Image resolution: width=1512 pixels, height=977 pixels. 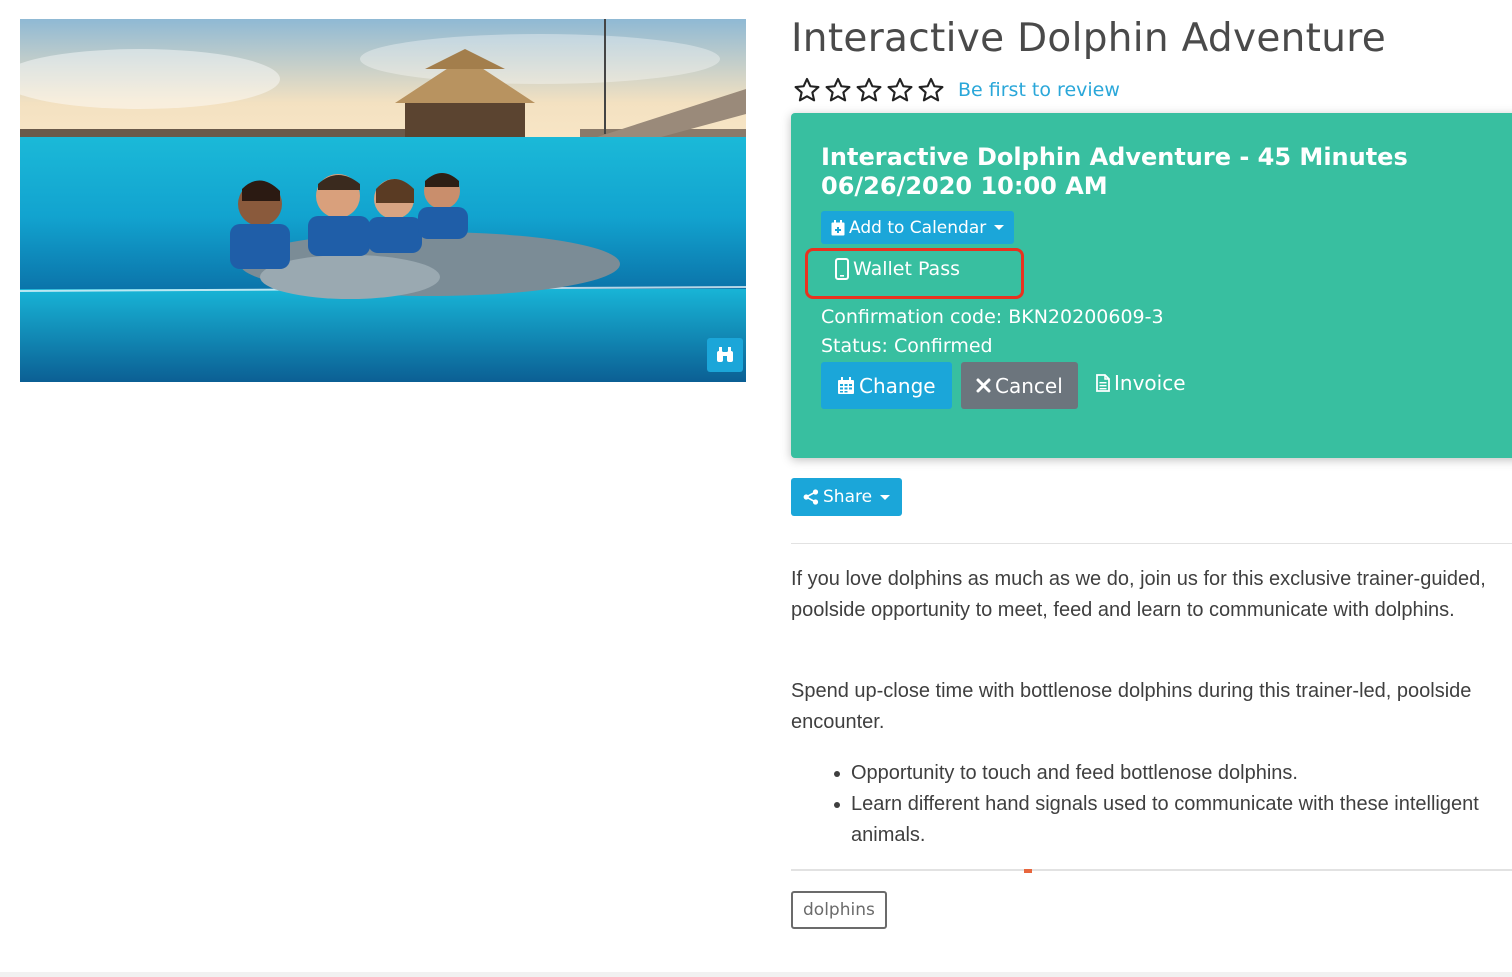 I want to click on wallet-pass-label: Wallet Pass, so click(x=906, y=269).